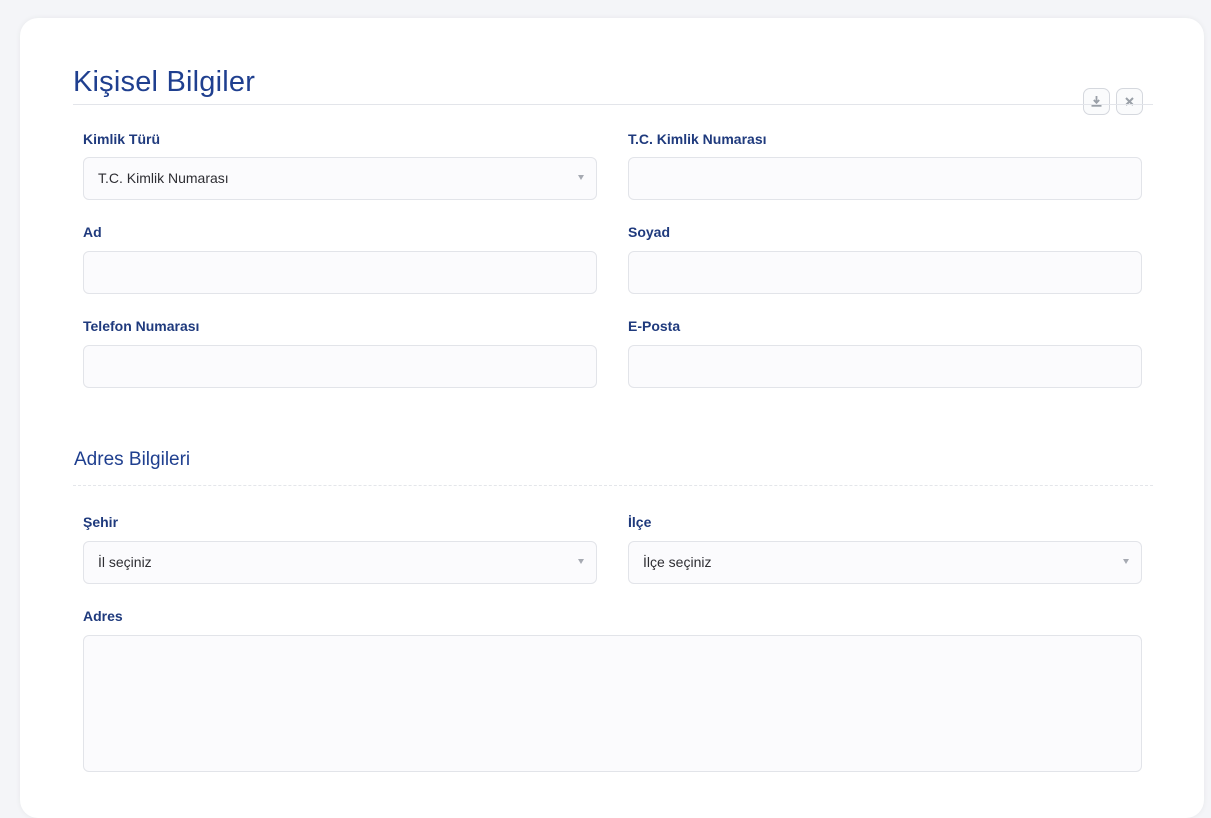  What do you see at coordinates (885, 178) in the screenshot?
I see `tc-number-input` at bounding box center [885, 178].